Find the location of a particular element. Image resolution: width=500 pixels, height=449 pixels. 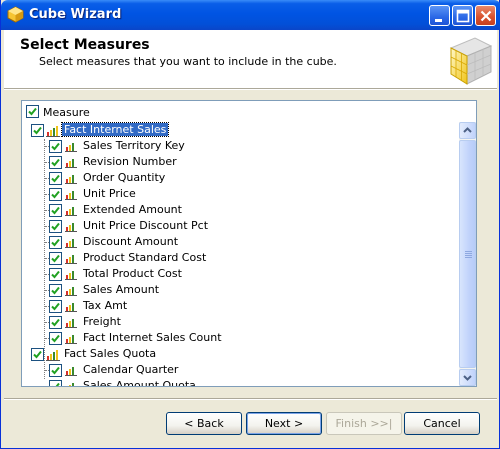

minimize-button is located at coordinates (439, 15).